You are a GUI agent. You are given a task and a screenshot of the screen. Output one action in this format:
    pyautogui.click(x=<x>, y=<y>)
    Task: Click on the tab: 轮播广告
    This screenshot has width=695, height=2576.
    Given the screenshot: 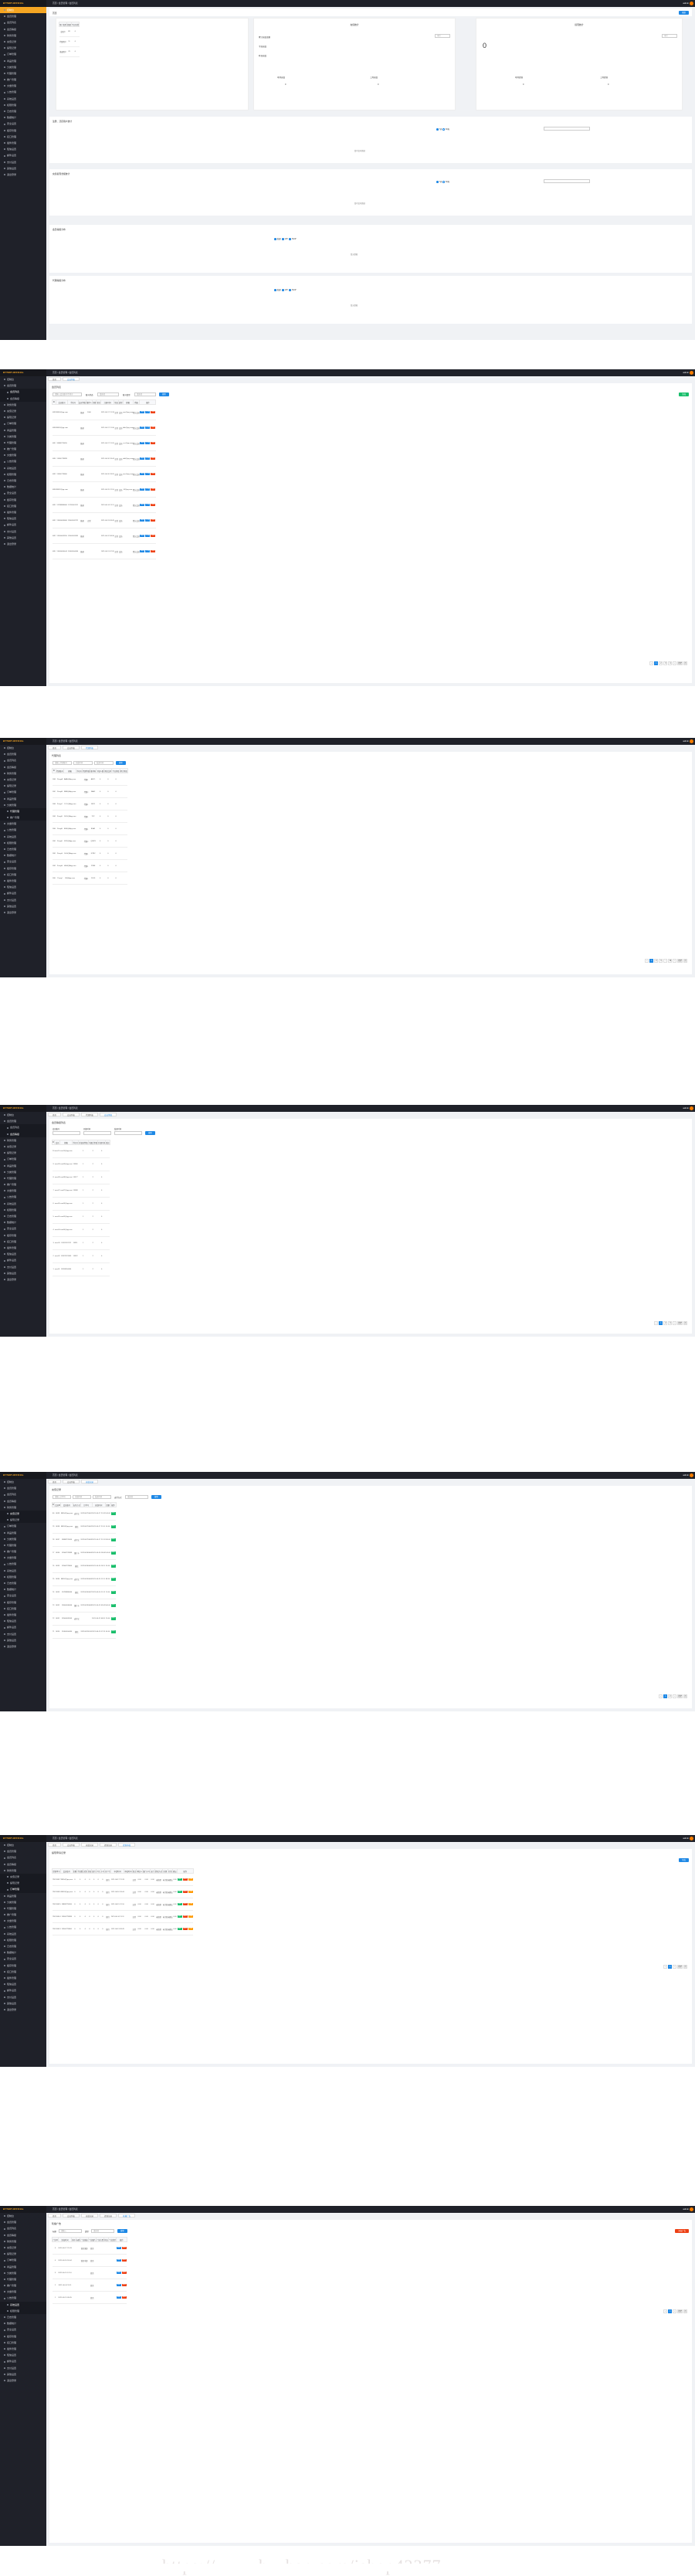 What is the action you would take?
    pyautogui.click(x=127, y=2215)
    